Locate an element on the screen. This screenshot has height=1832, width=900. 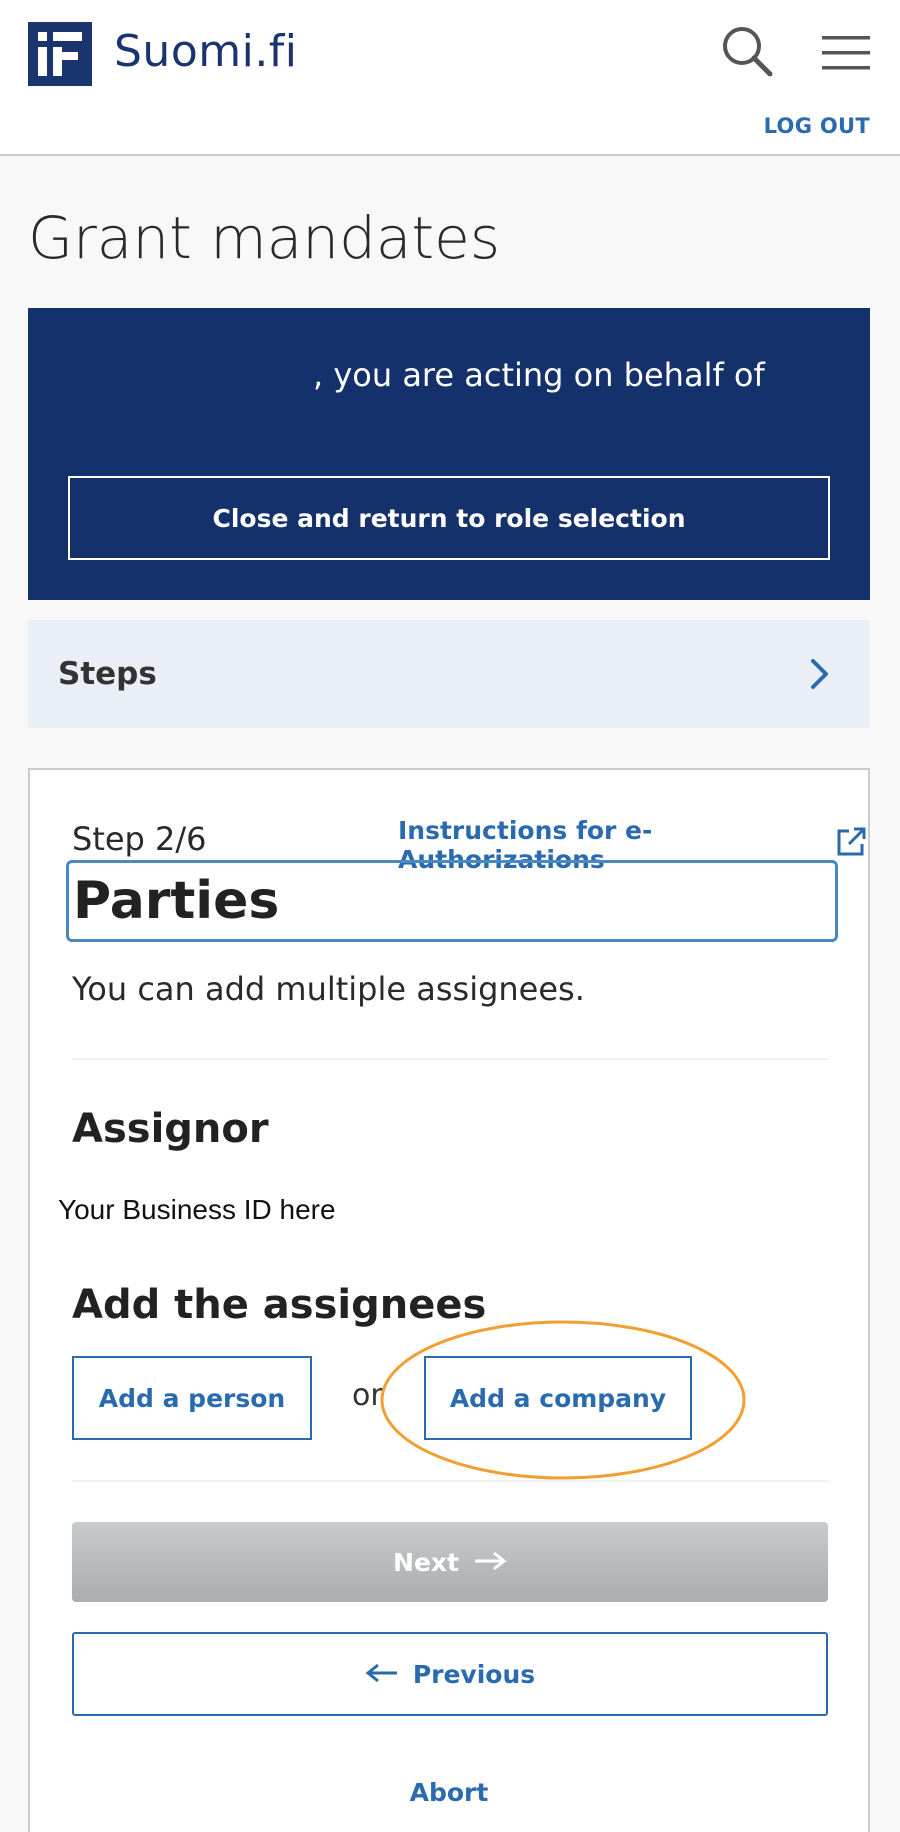
hamburger-menu-icon is located at coordinates (846, 53).